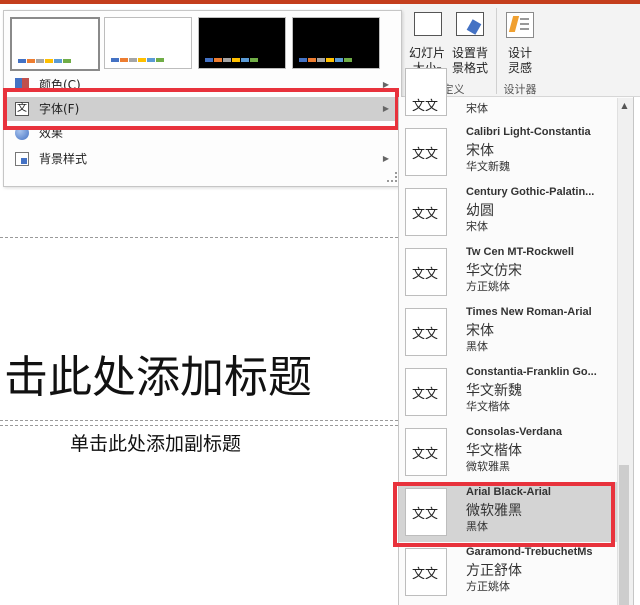  What do you see at coordinates (520, 252) in the screenshot?
I see `font-item-name: Tw Cen MT-Rockwell` at bounding box center [520, 252].